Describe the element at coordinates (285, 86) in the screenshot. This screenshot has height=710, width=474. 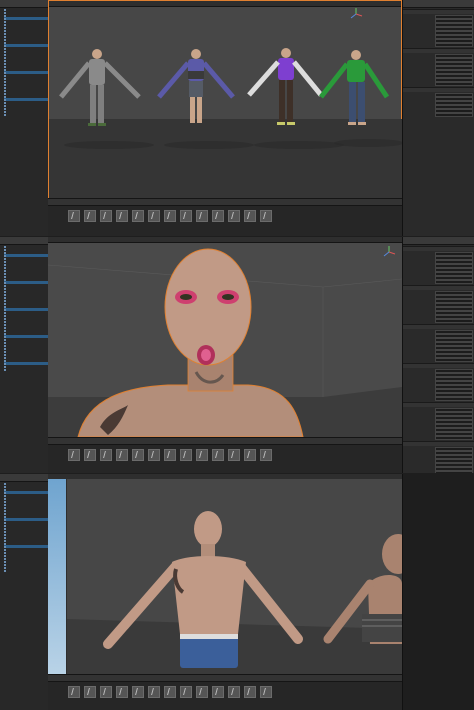
I see `character-purple-white` at that location.